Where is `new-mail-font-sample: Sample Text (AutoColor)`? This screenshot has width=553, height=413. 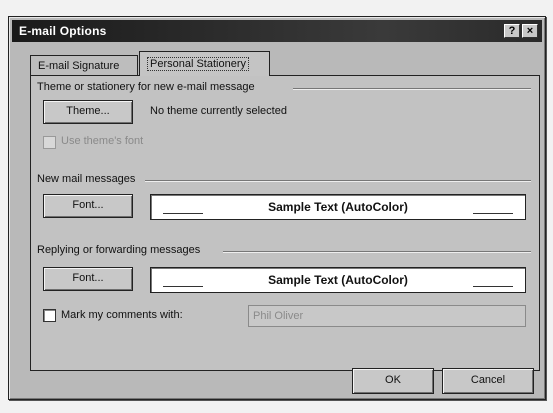
new-mail-font-sample: Sample Text (AutoColor) is located at coordinates (338, 207).